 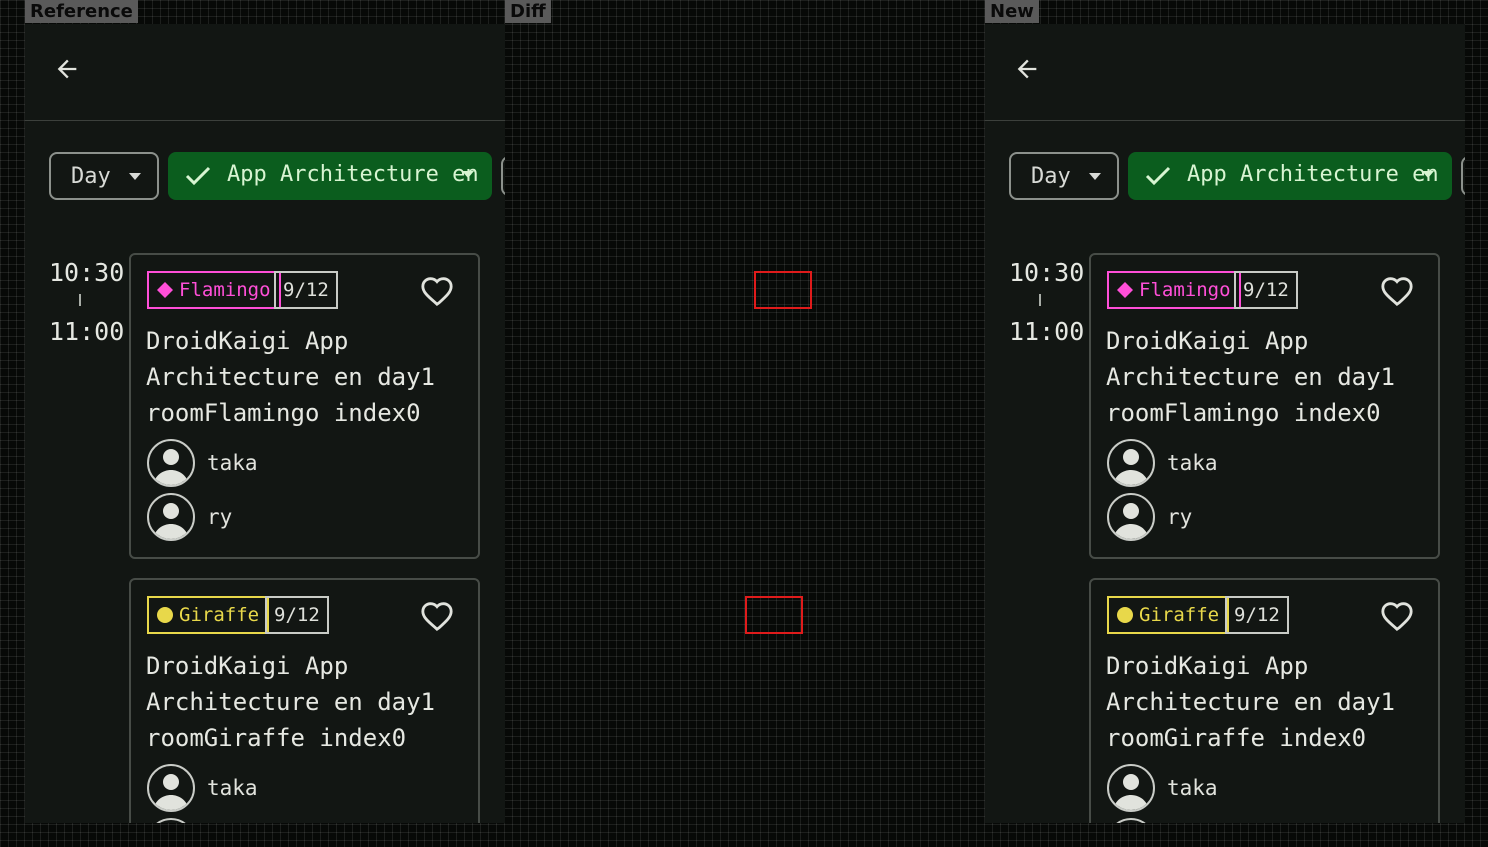 I want to click on new-label: New, so click(x=1012, y=11).